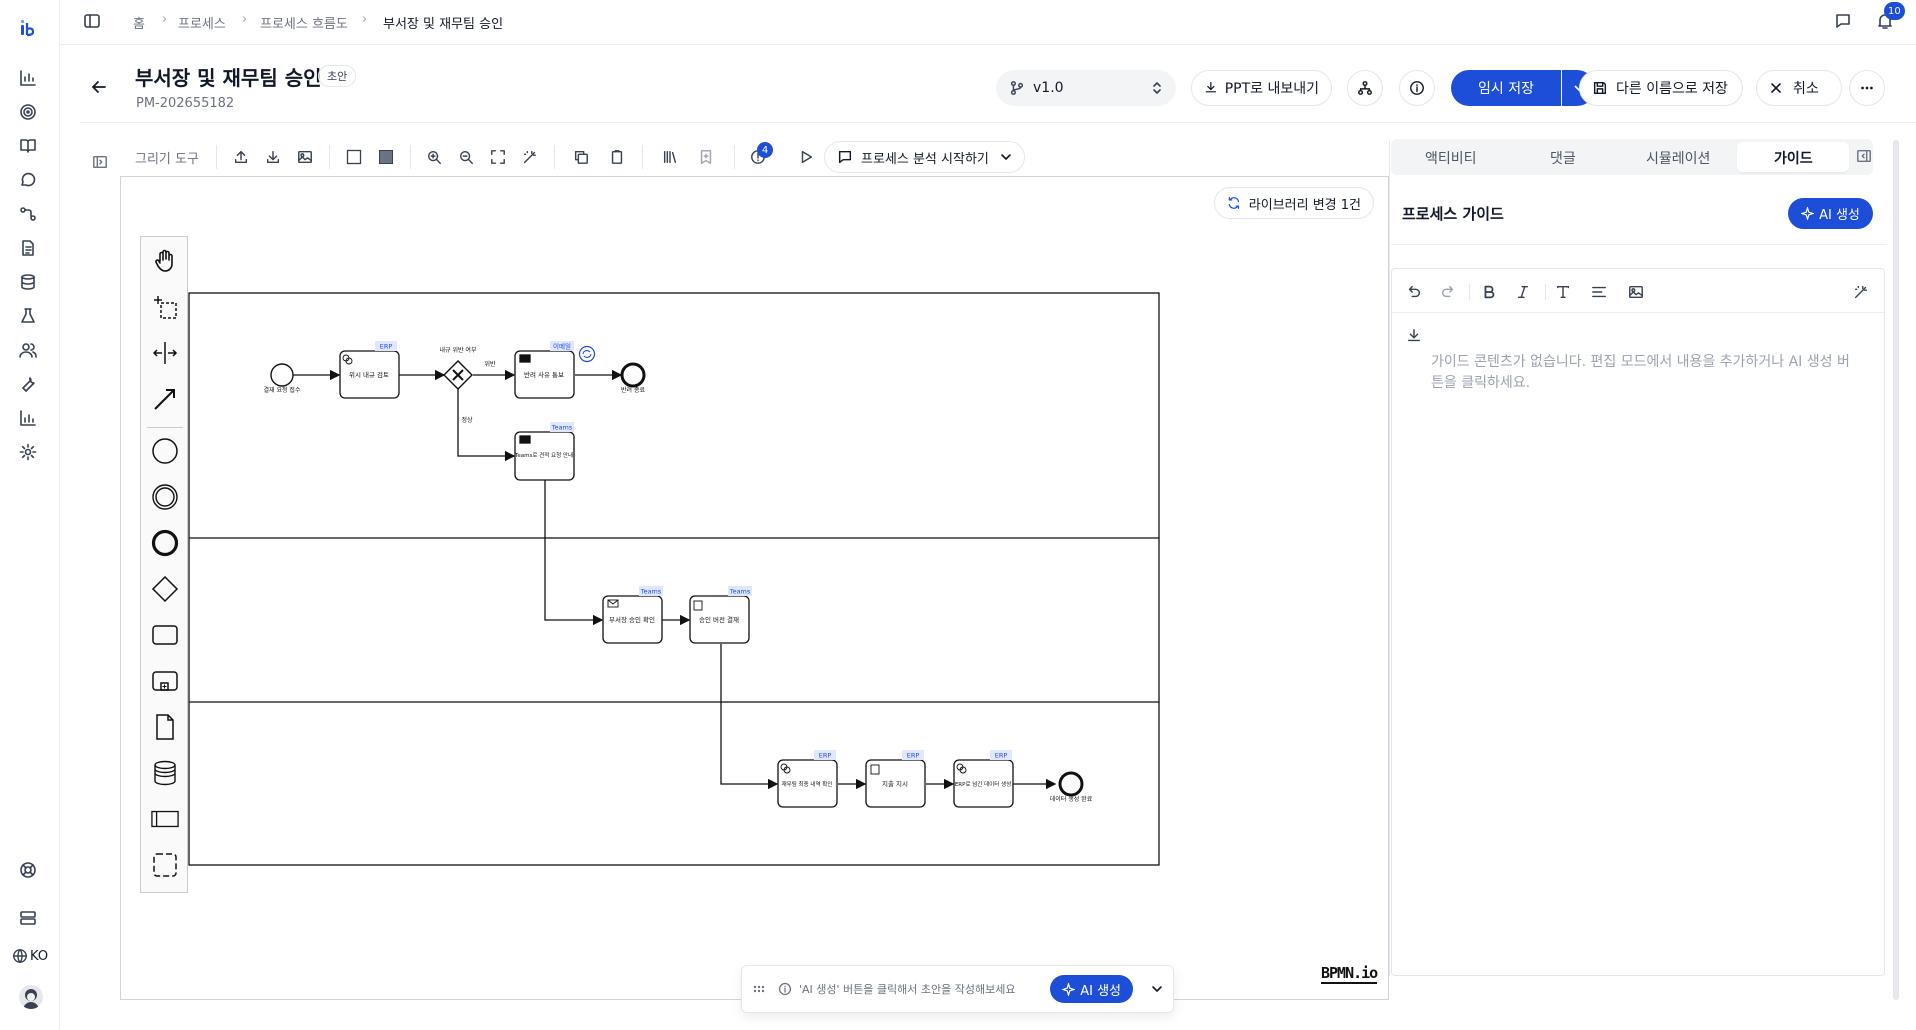 This screenshot has width=1916, height=1030. What do you see at coordinates (458, 350) in the screenshot?
I see `gateway-label: 내규 위반 여부` at bounding box center [458, 350].